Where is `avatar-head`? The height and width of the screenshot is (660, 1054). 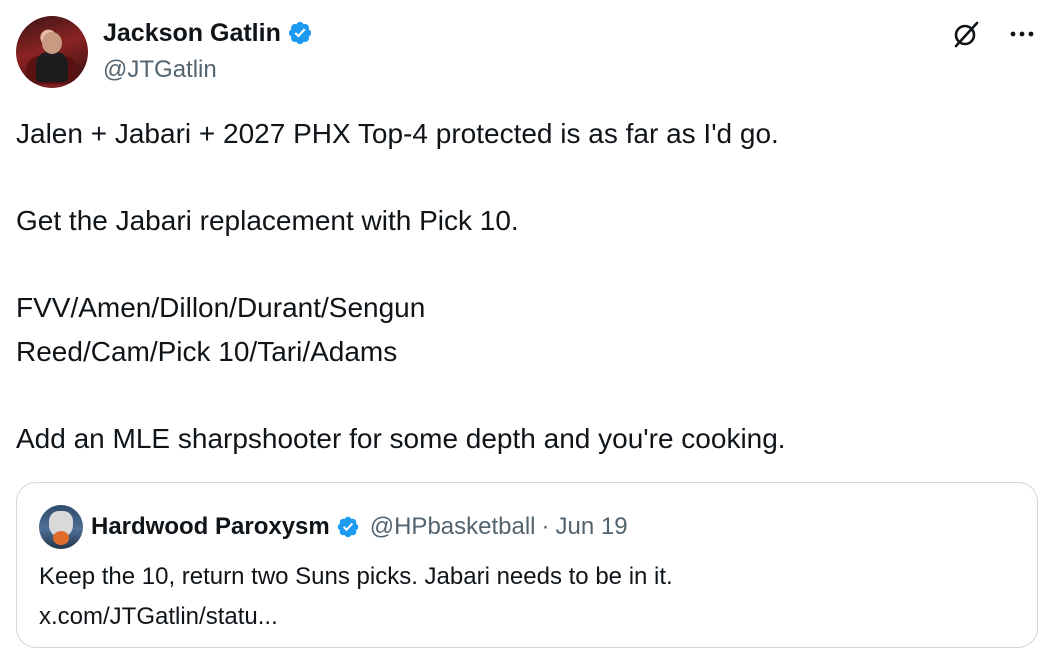
avatar-head is located at coordinates (52, 43).